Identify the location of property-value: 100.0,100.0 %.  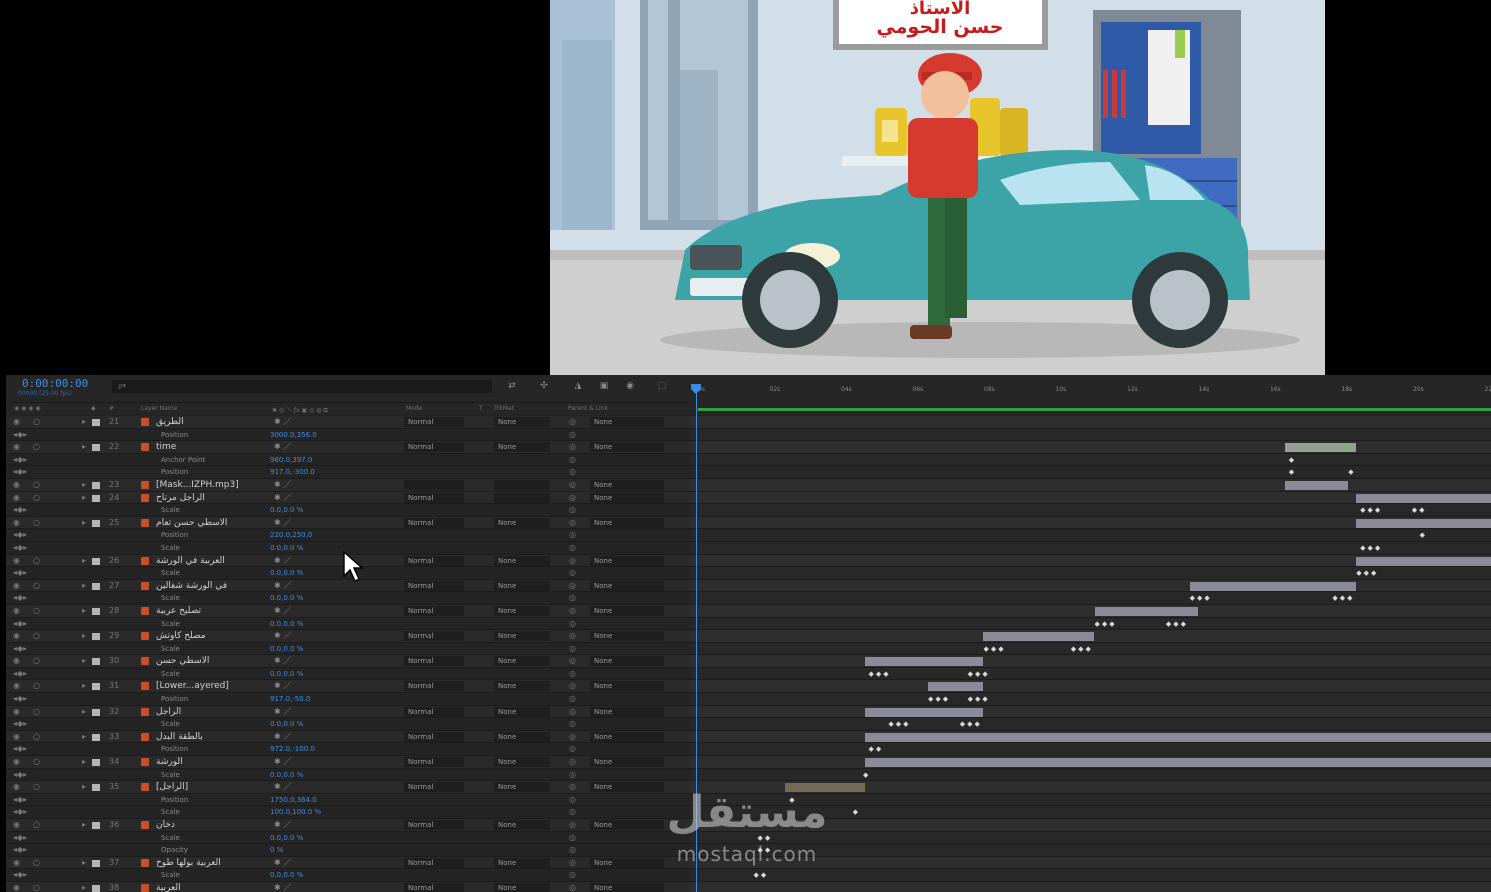
(295, 812).